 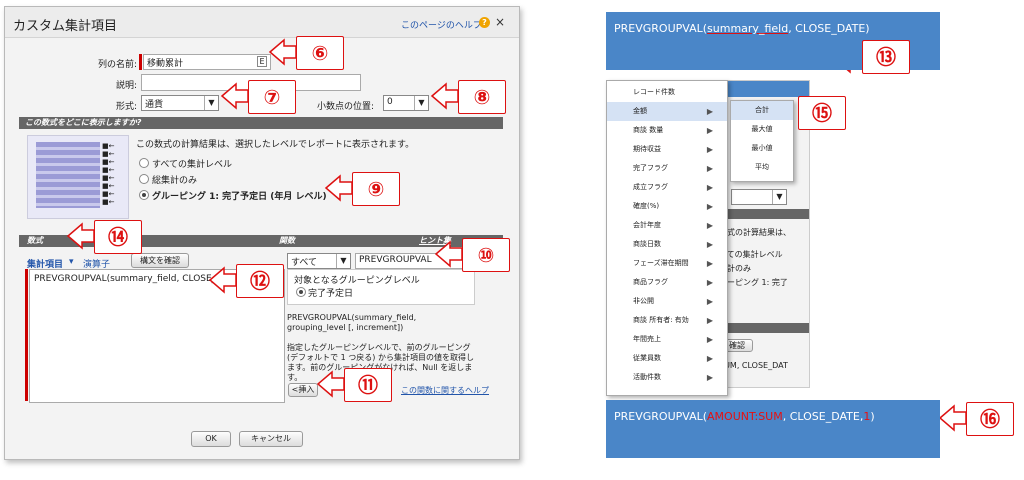 I want to click on callout-6: ⑥, so click(x=320, y=53).